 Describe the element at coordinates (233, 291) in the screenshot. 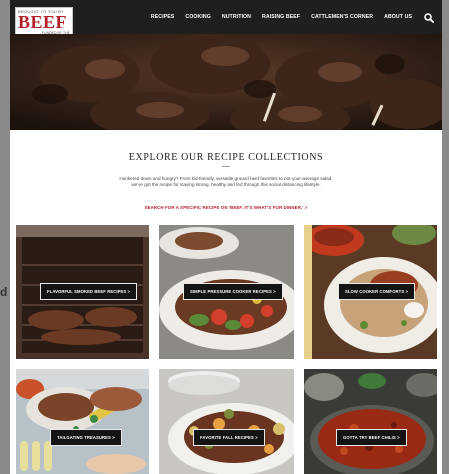

I see `tile-pressure-cooker-button: SIMPLE PRESSURE COOKER RECIPES >` at that location.